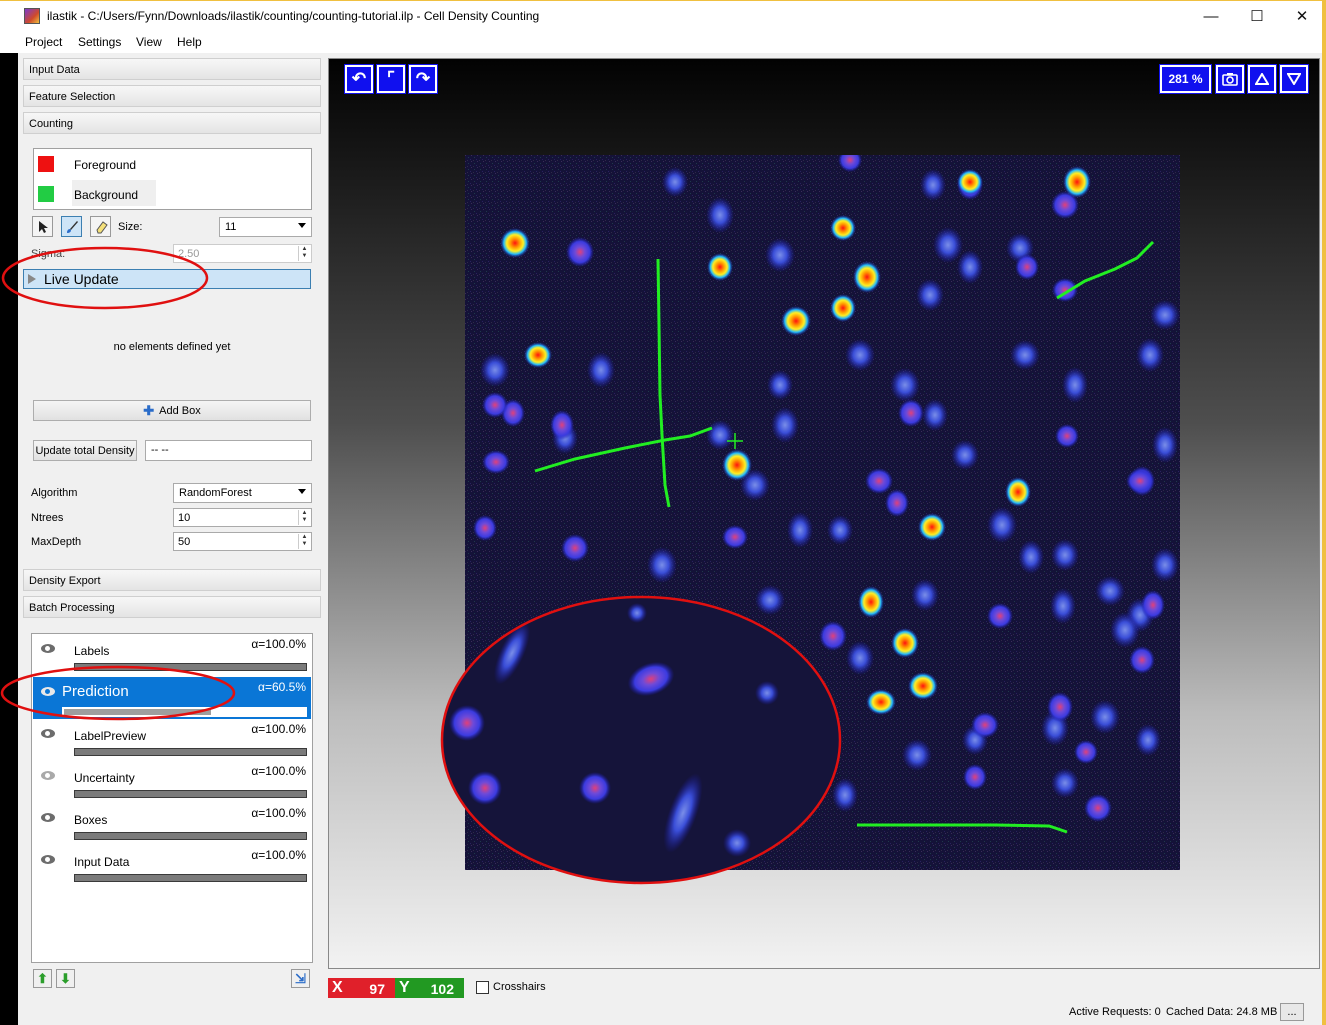  What do you see at coordinates (172, 410) in the screenshot?
I see `add-box-button: ✚ Add Box` at bounding box center [172, 410].